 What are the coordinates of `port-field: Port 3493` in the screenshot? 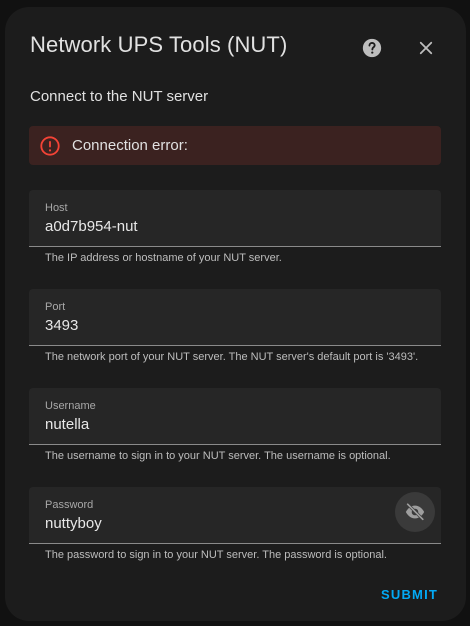 It's located at (235, 317).